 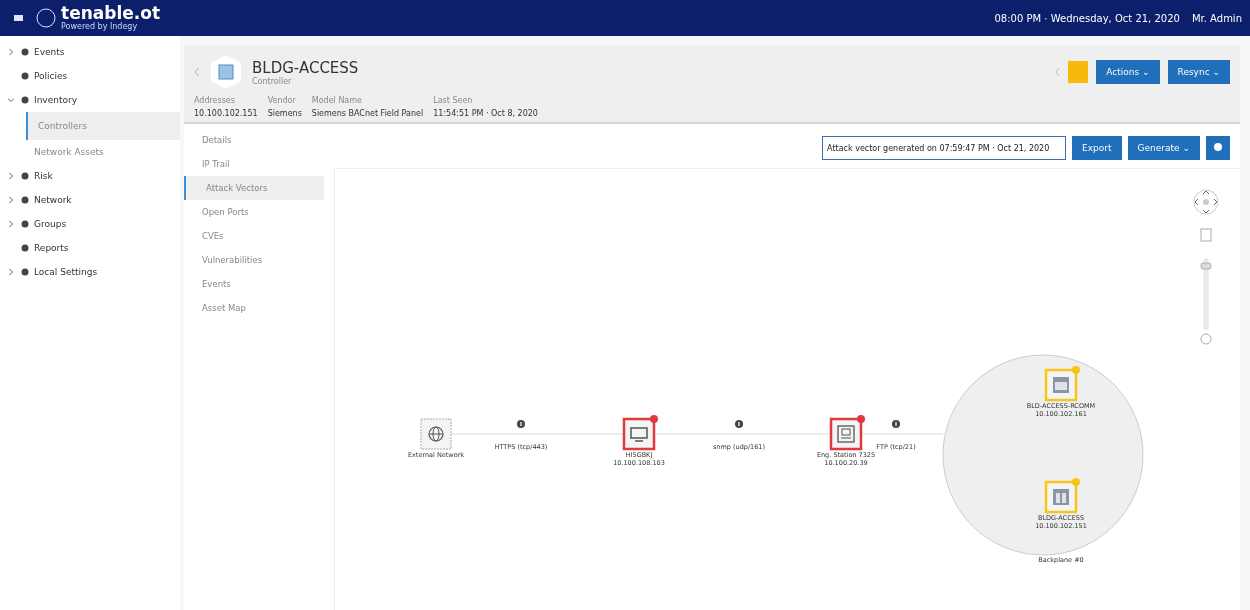 I want to click on nav-item: Policies, so click(x=90, y=76).